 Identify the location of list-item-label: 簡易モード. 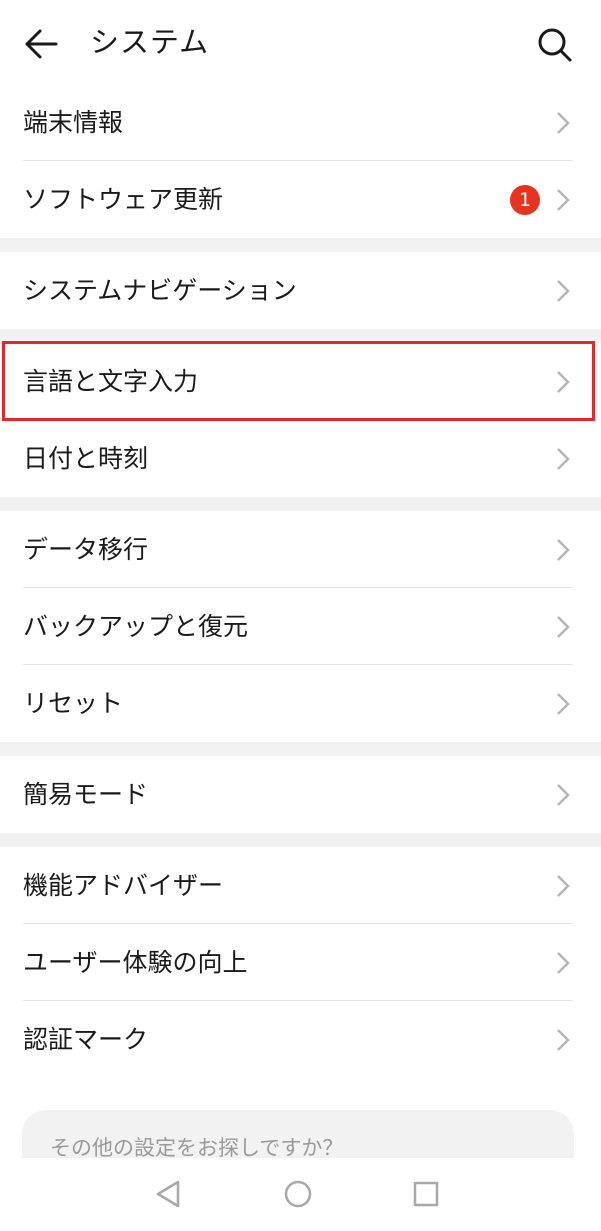
(86, 794).